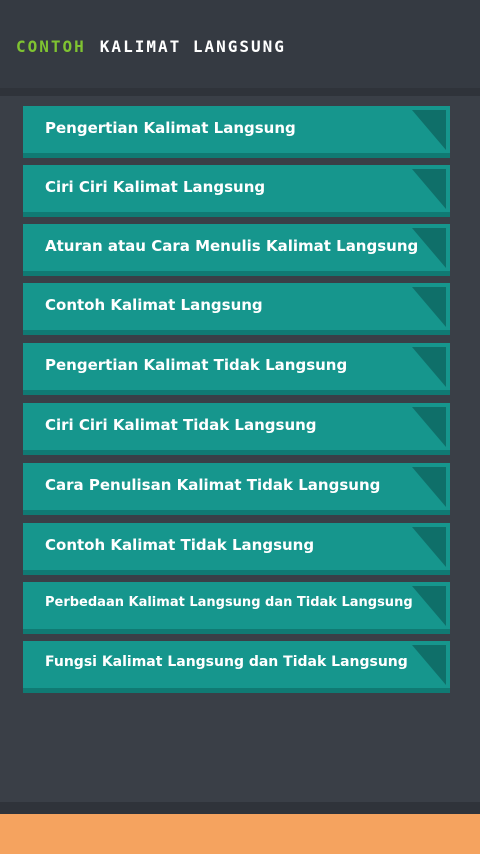 This screenshot has width=480, height=854. I want to click on menu-item-contoh-kalimat-tidak-langsung: Contoh Kalimat Tidak Langsung, so click(236, 549).